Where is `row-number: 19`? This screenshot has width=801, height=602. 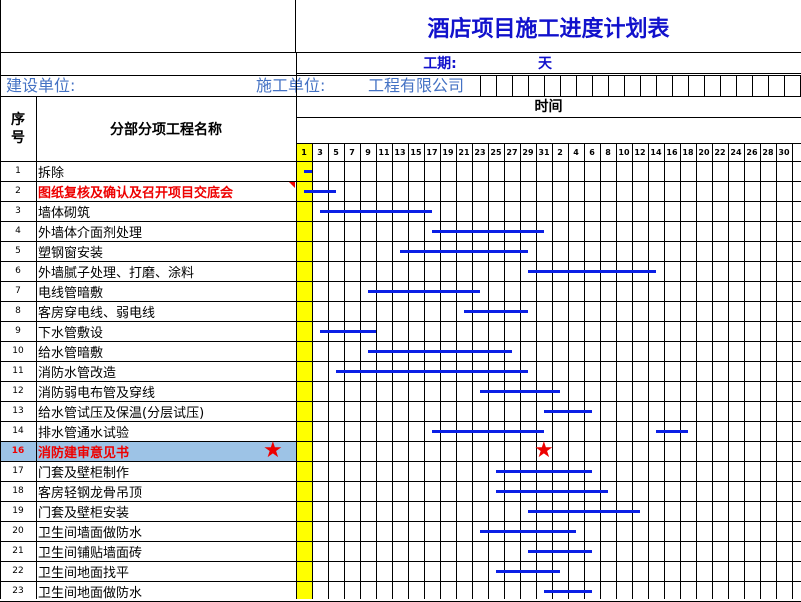
row-number: 19 is located at coordinates (18, 511).